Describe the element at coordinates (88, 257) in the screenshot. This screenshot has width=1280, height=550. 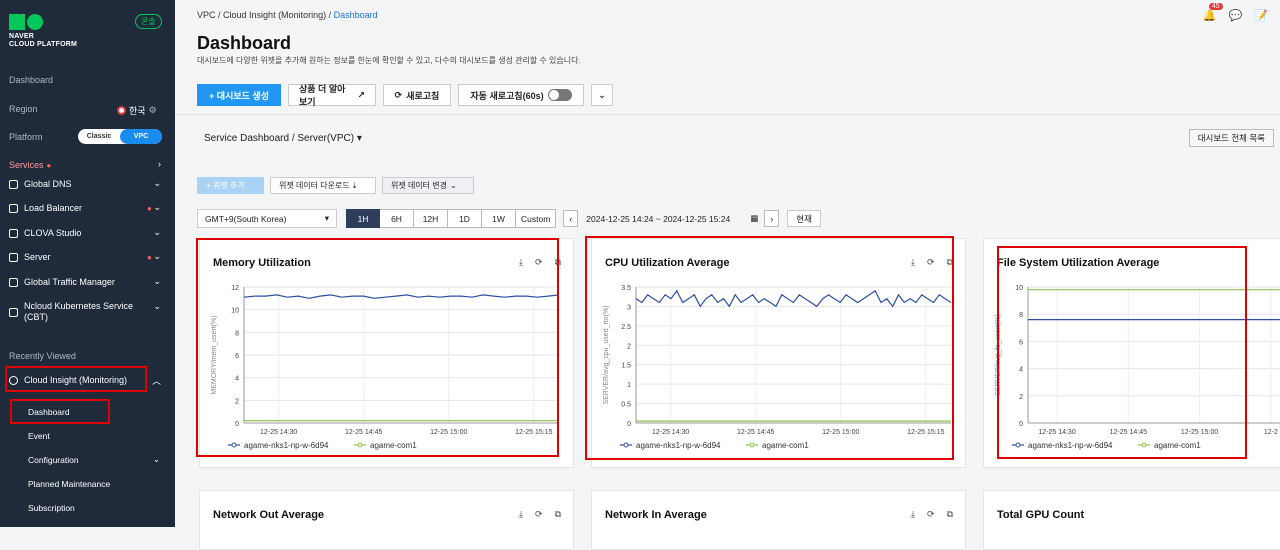
I see `sidebar-item-3: Server ● ⌄` at that location.